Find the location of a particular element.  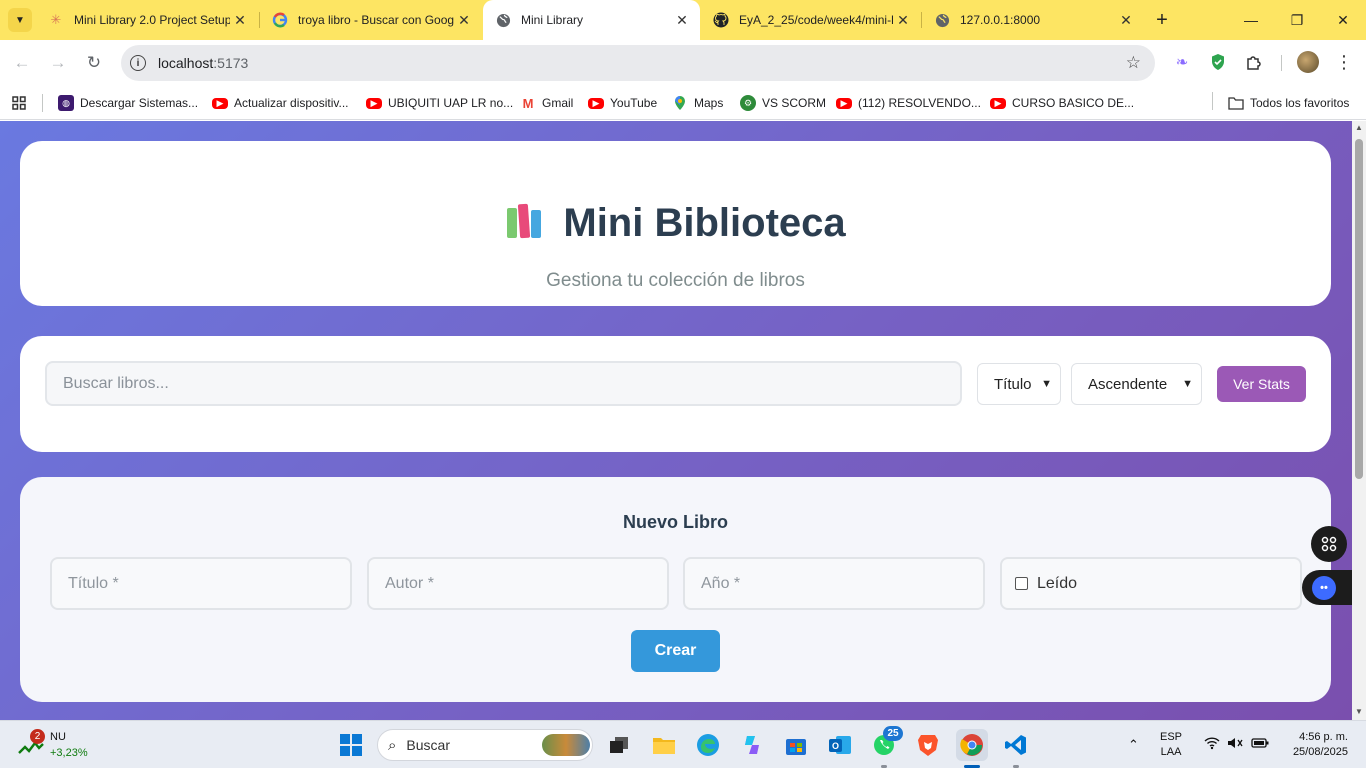

tab-mini-library: Mini Library ✕ is located at coordinates (591, 20).